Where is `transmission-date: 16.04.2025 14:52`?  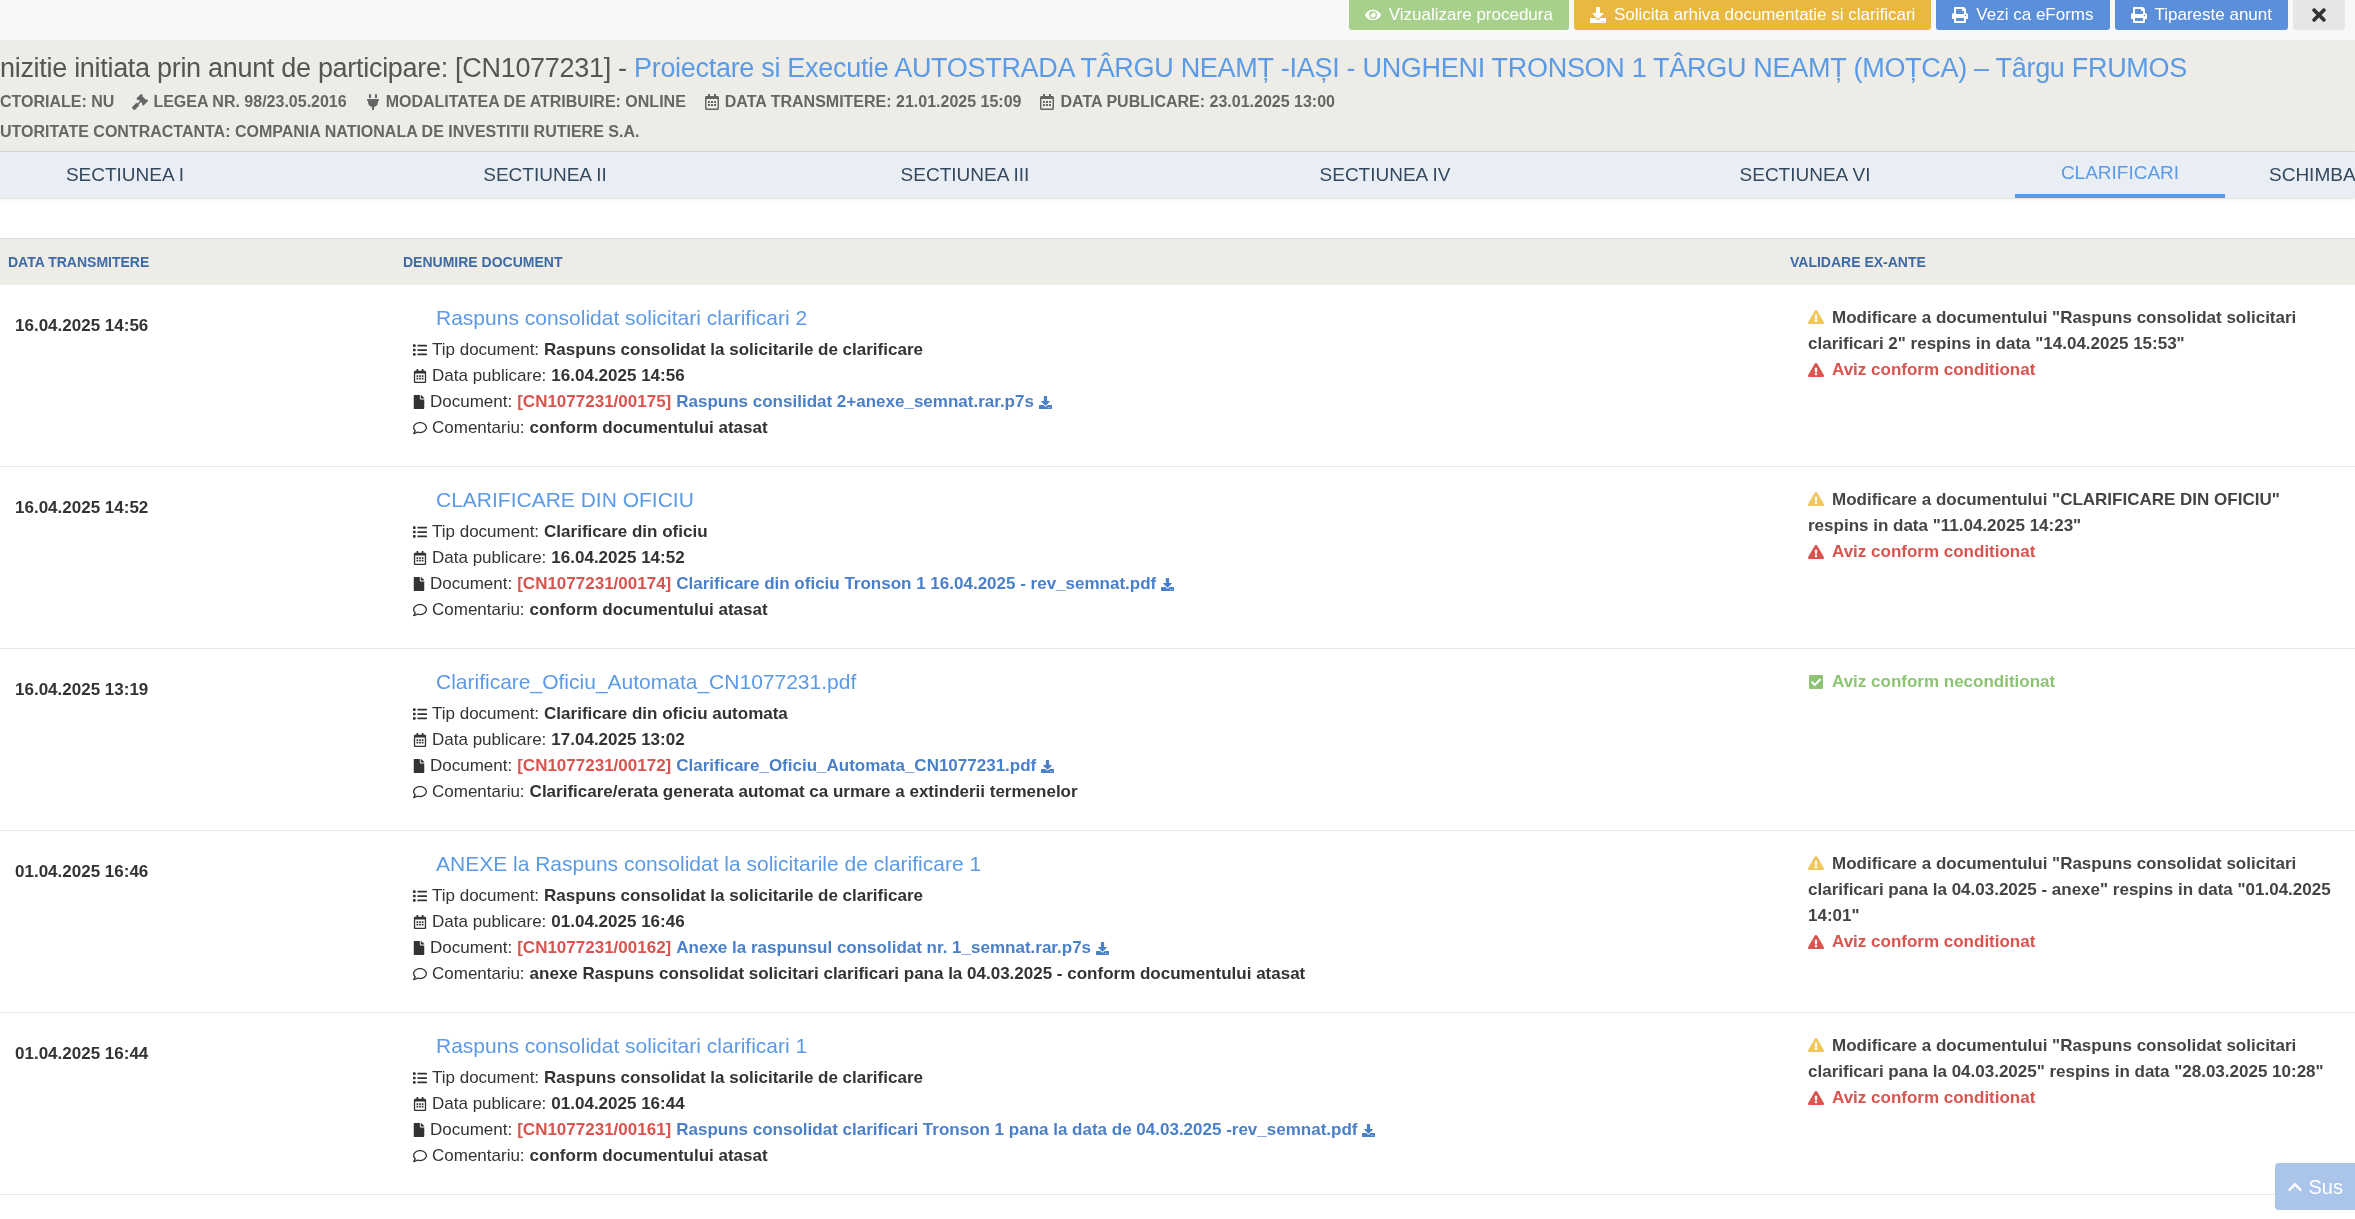 transmission-date: 16.04.2025 14:52 is located at coordinates (82, 507).